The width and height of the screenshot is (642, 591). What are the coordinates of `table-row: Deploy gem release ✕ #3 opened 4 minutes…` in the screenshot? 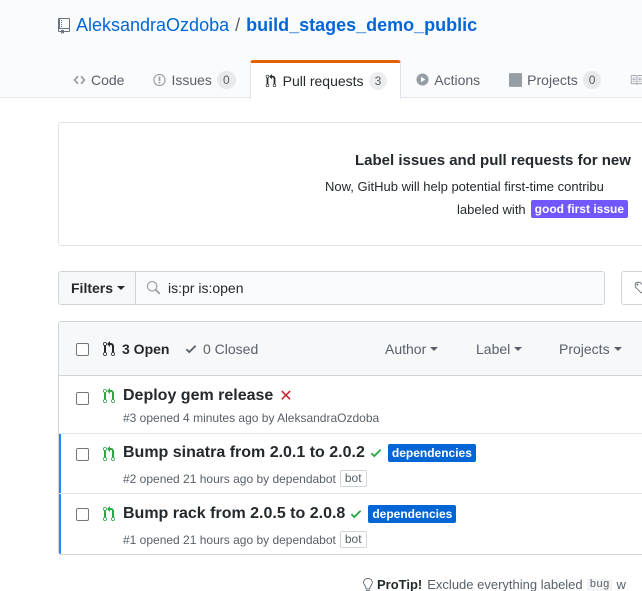 It's located at (350, 405).